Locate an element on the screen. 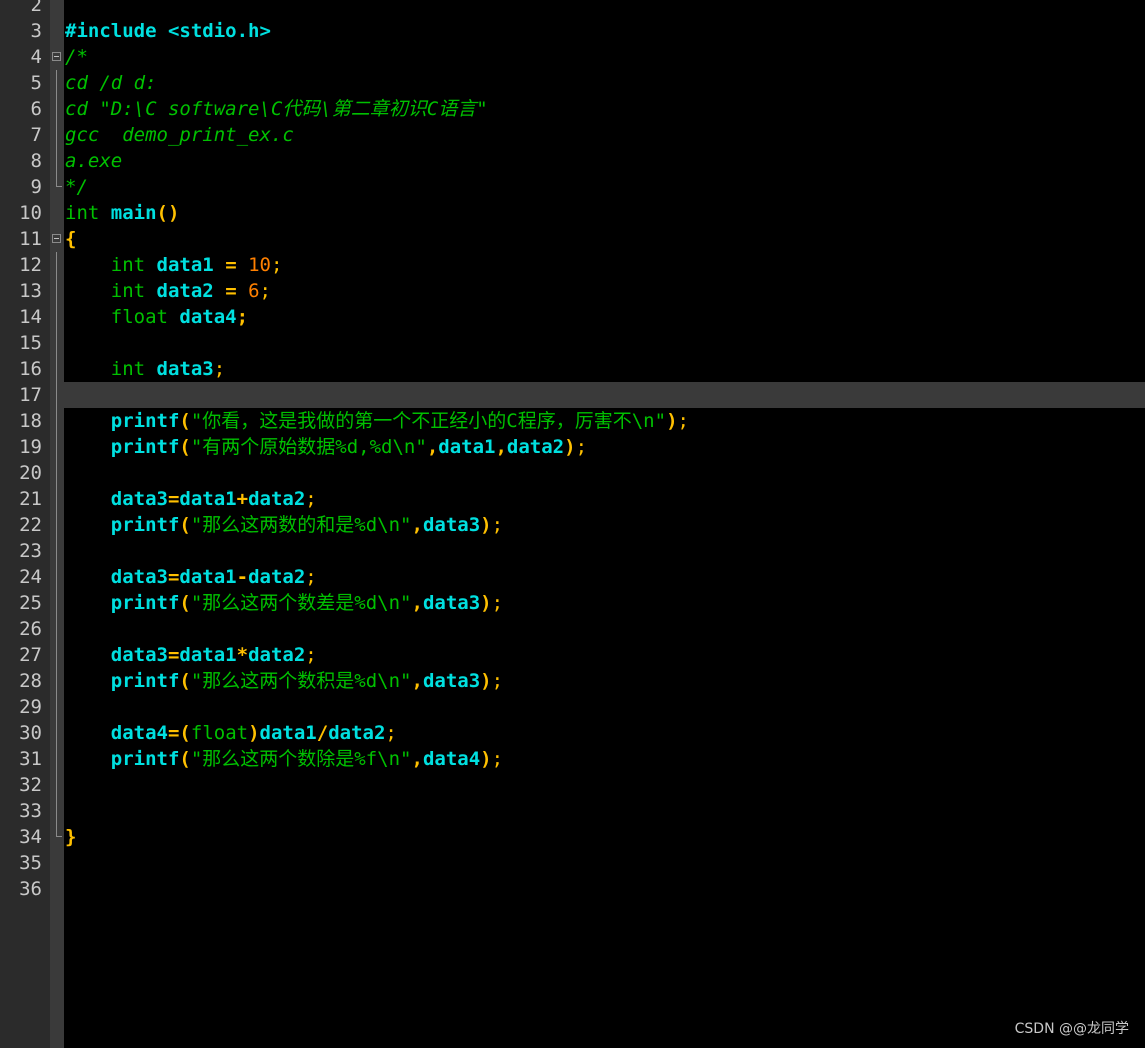 This screenshot has width=1145, height=1048. code-line: /* is located at coordinates (605, 57).